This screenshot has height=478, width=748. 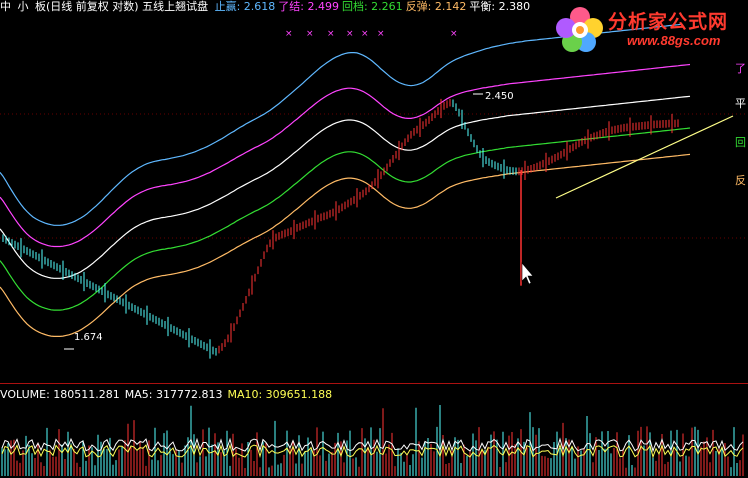 I want to click on indicator-4: 平衡: 2.380, so click(x=500, y=6).